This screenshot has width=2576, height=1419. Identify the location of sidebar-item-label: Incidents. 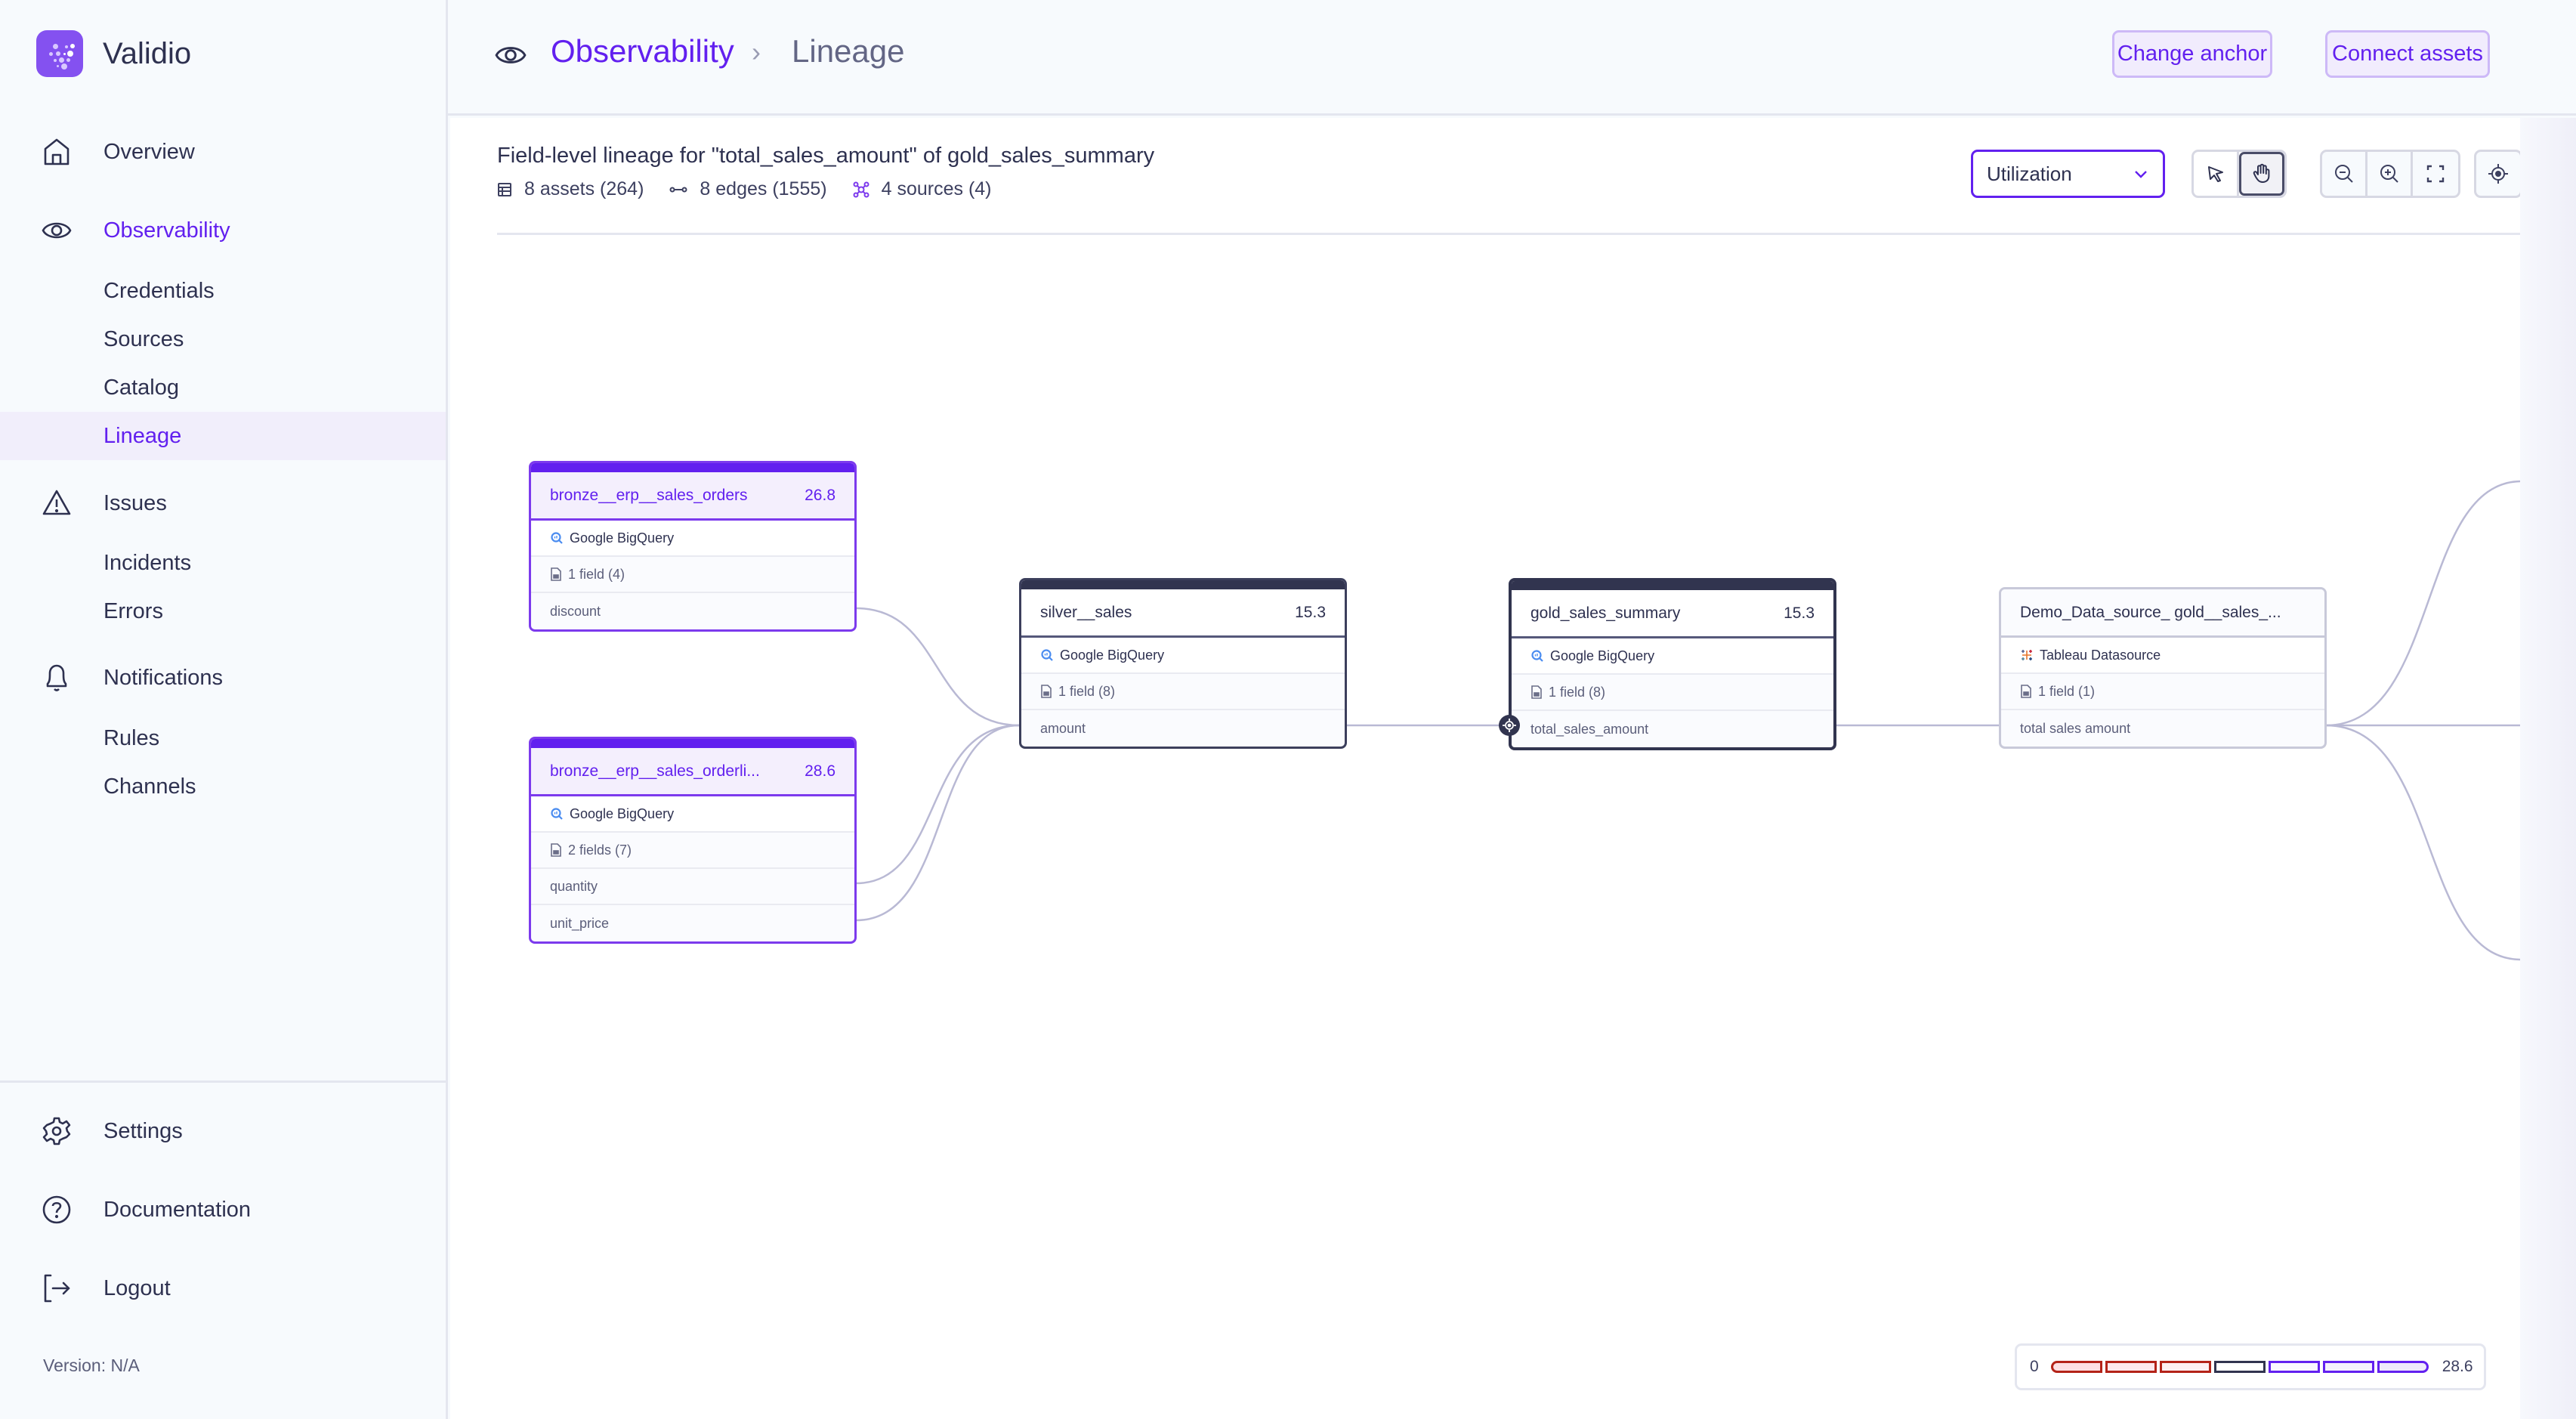
(147, 562).